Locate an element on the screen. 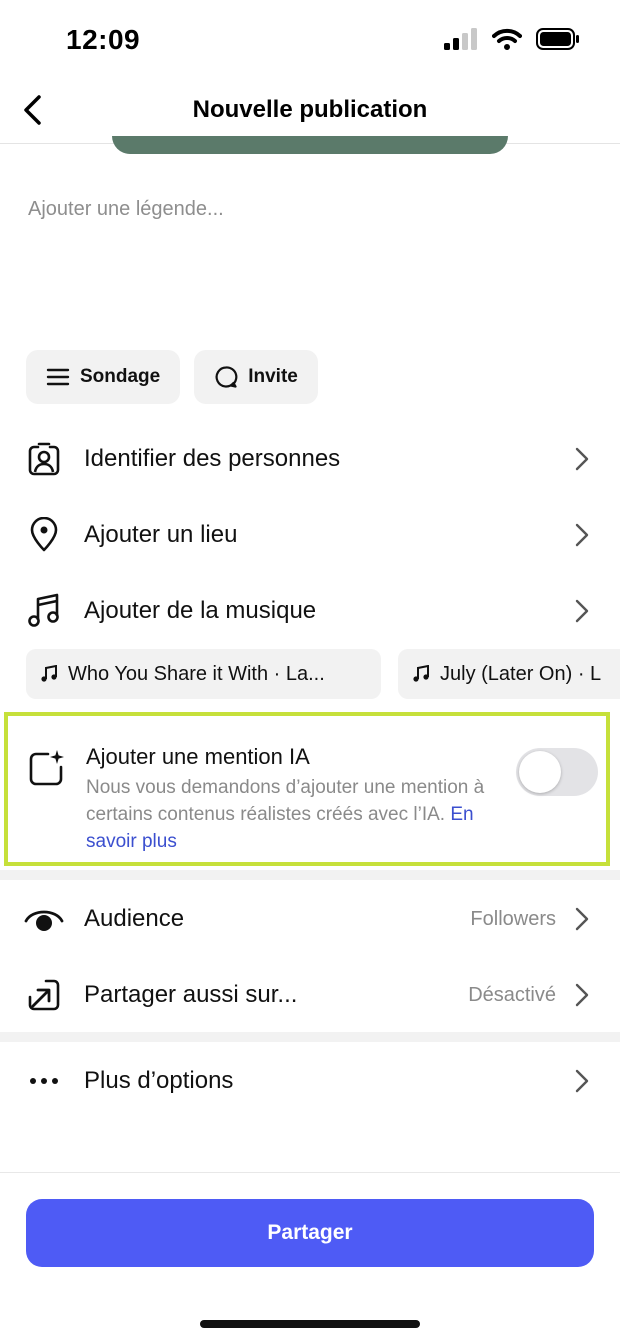  prompt-button: Invite is located at coordinates (256, 377).